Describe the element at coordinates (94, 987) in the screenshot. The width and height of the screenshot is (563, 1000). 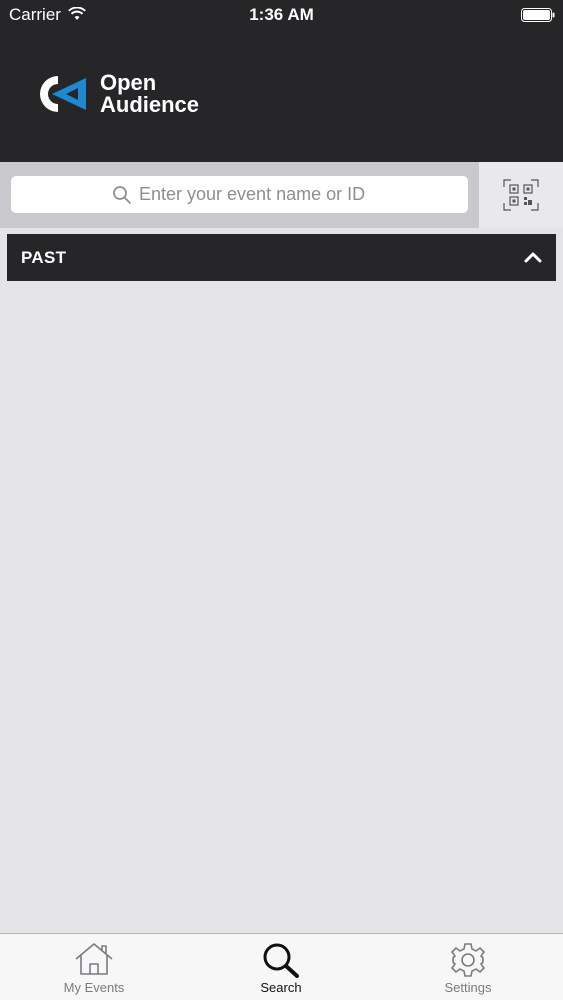
I see `tab-label: My Events` at that location.